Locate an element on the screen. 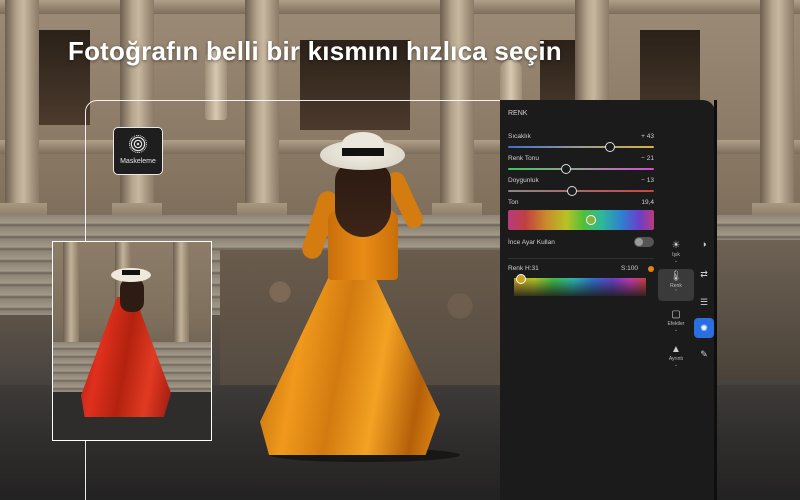 This screenshot has width=800, height=500. tablet-bezel is located at coordinates (715, 300).